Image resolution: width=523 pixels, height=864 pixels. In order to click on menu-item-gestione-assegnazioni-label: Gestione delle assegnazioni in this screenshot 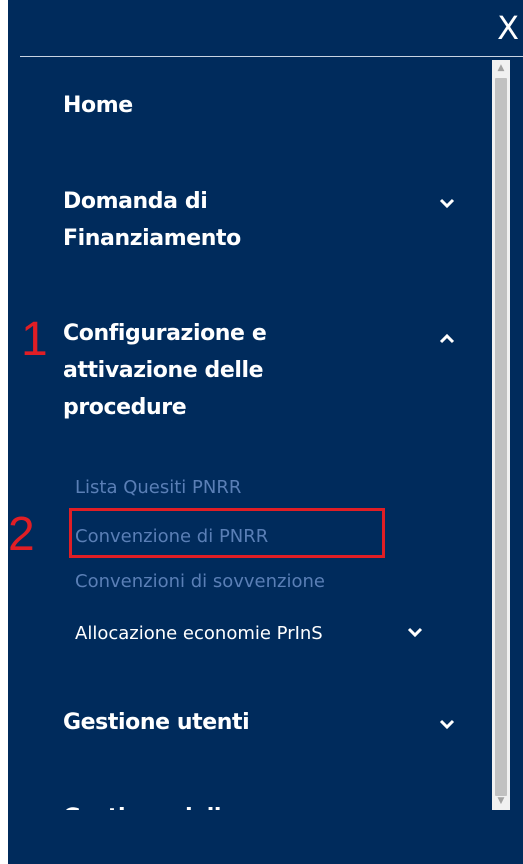, I will do `click(228, 804)`.